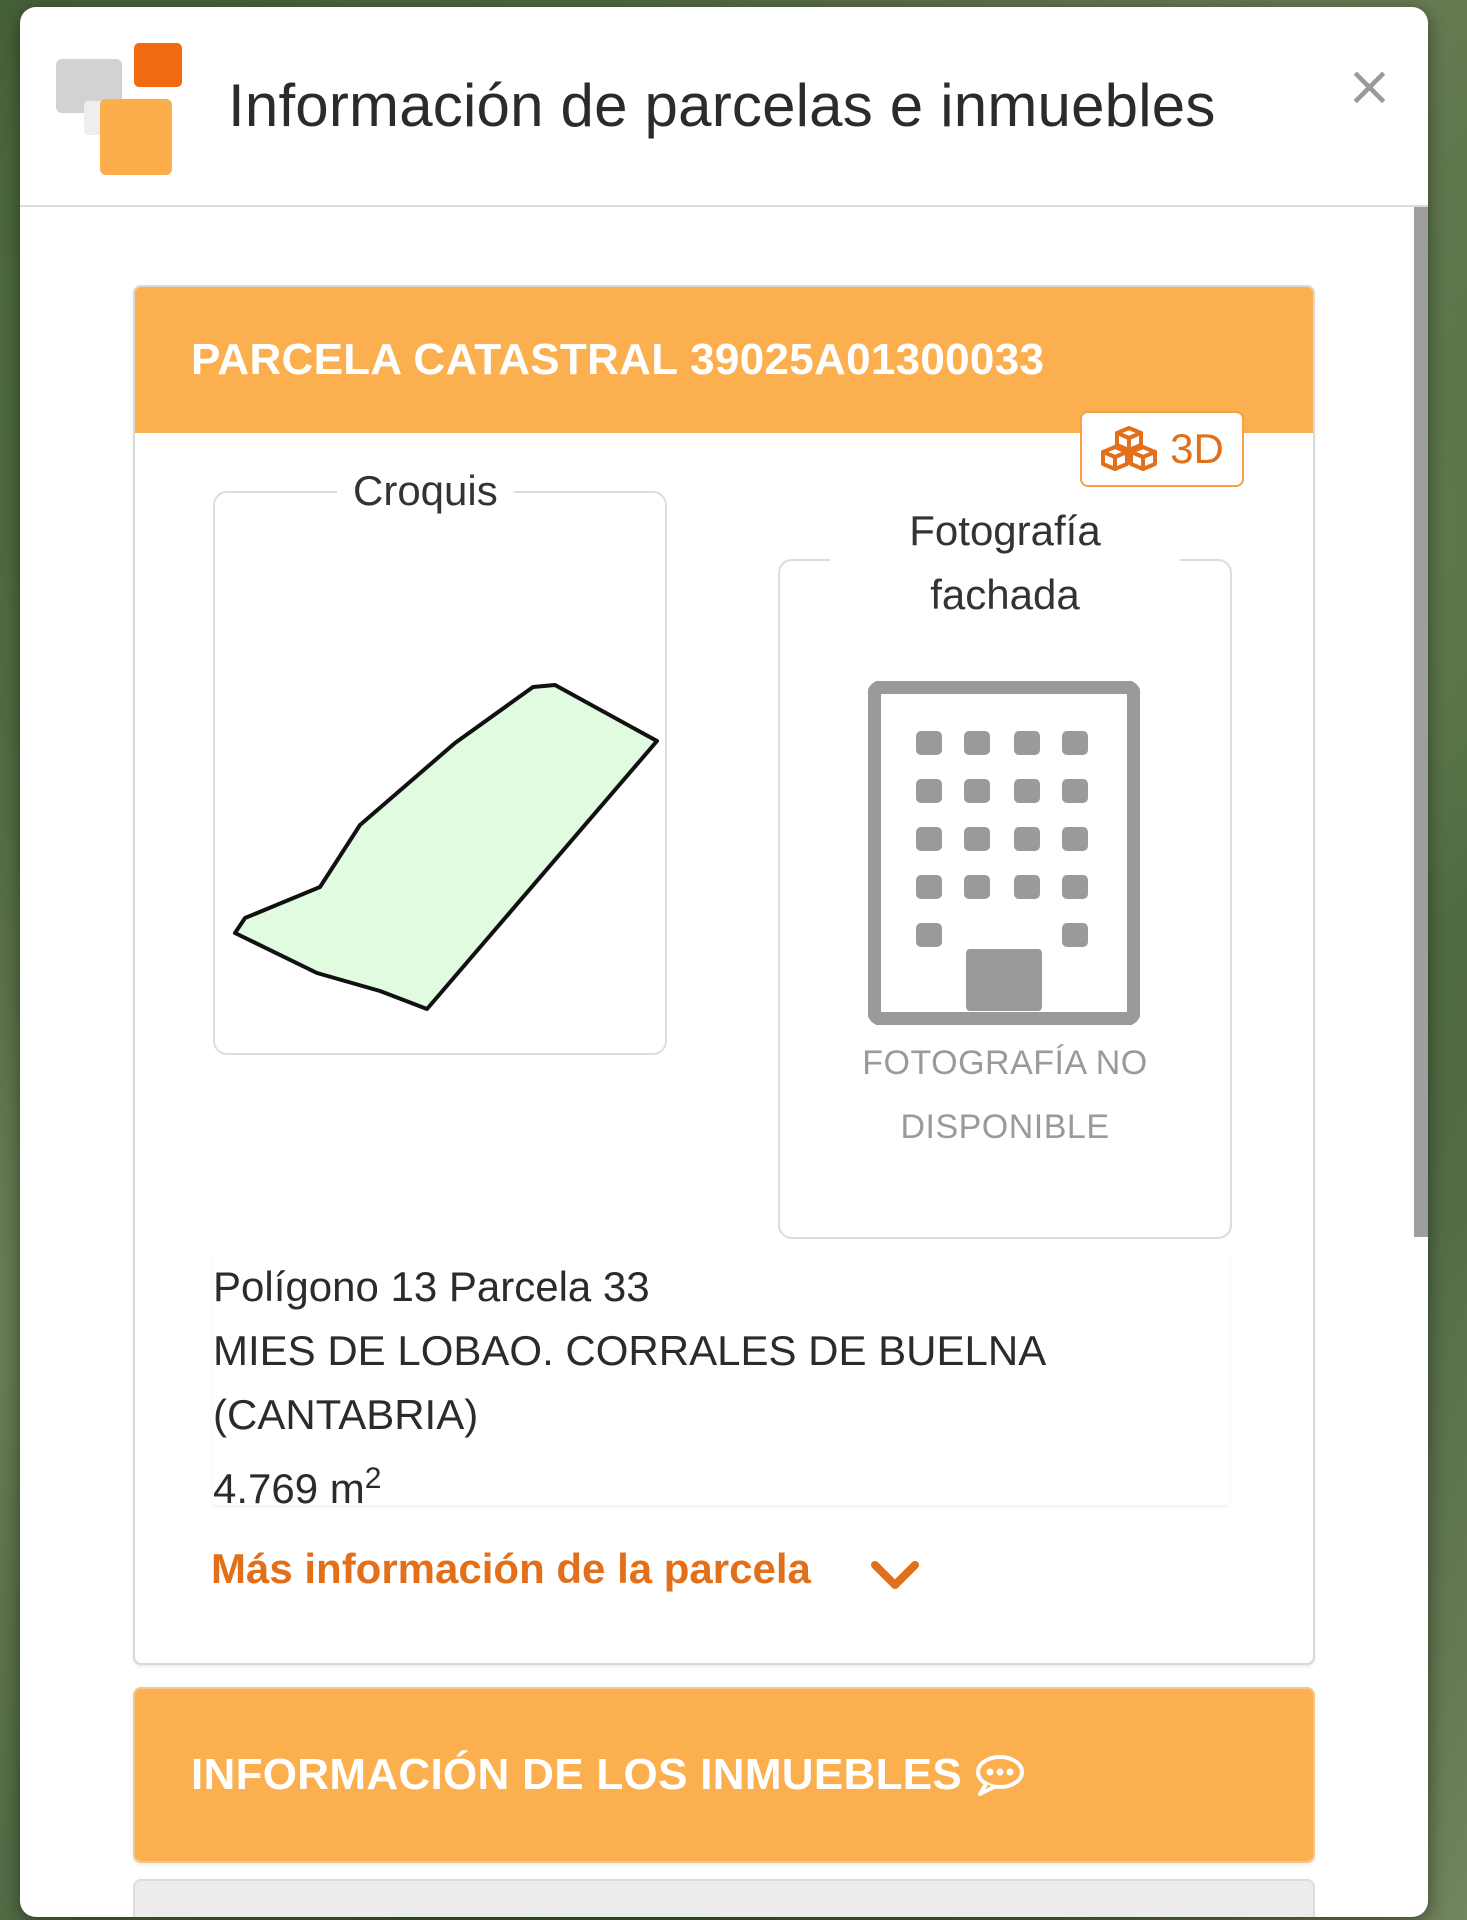  I want to click on parcel-location: Polígono 13 Parcela 33, so click(431, 1286).